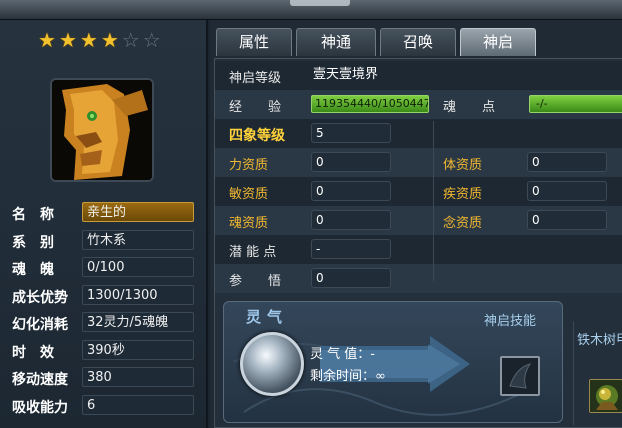 This screenshot has width=622, height=428. What do you see at coordinates (253, 252) in the screenshot?
I see `qianneng-label: 潜 能 点` at bounding box center [253, 252].